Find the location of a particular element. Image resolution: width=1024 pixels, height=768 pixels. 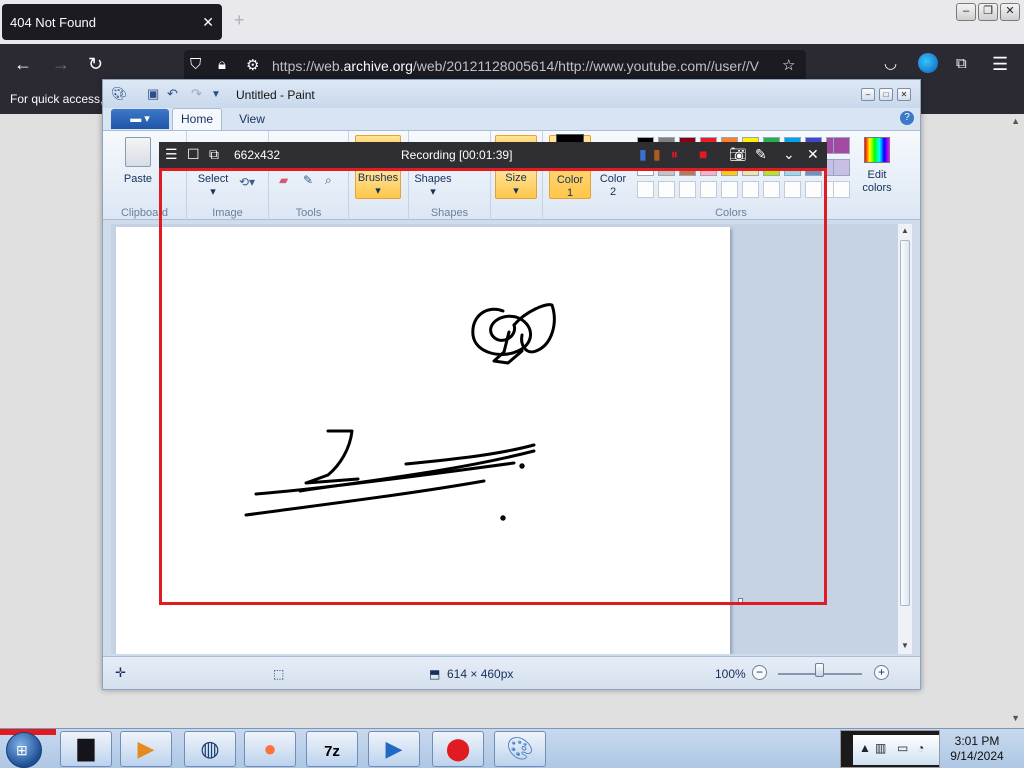

shapes-button: Shapes ▾ is located at coordinates (433, 186).